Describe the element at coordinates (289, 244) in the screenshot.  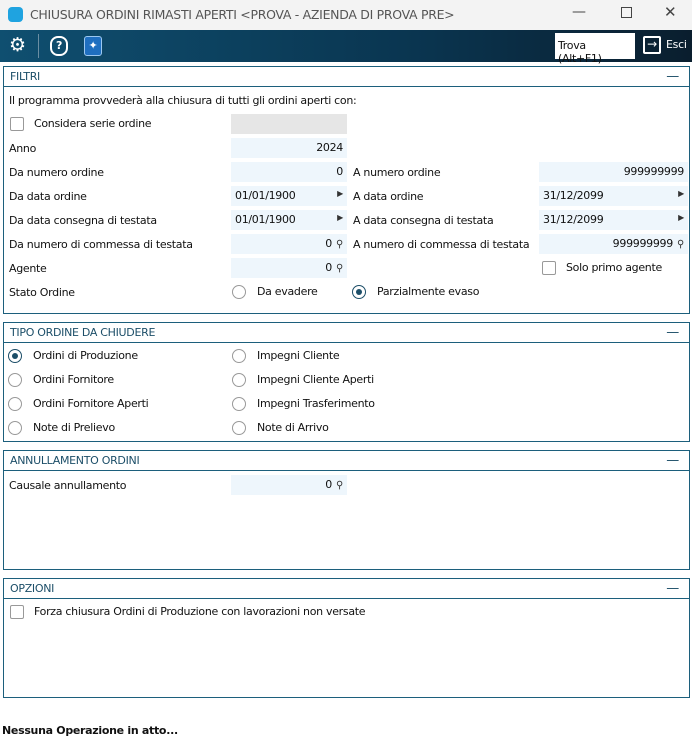
I see `da-commessa-input: 0 ⚲` at that location.